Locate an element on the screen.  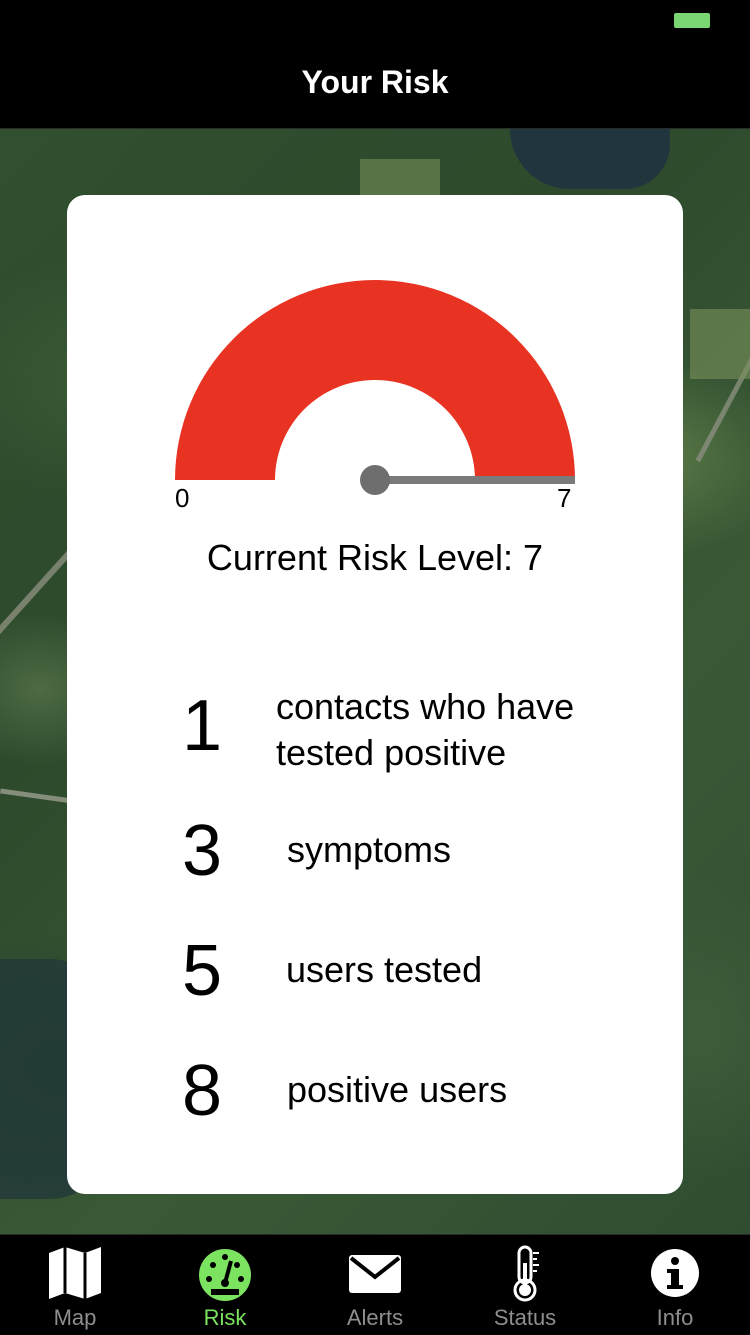
stat-users-tested: 5 users tested is located at coordinates (375, 990).